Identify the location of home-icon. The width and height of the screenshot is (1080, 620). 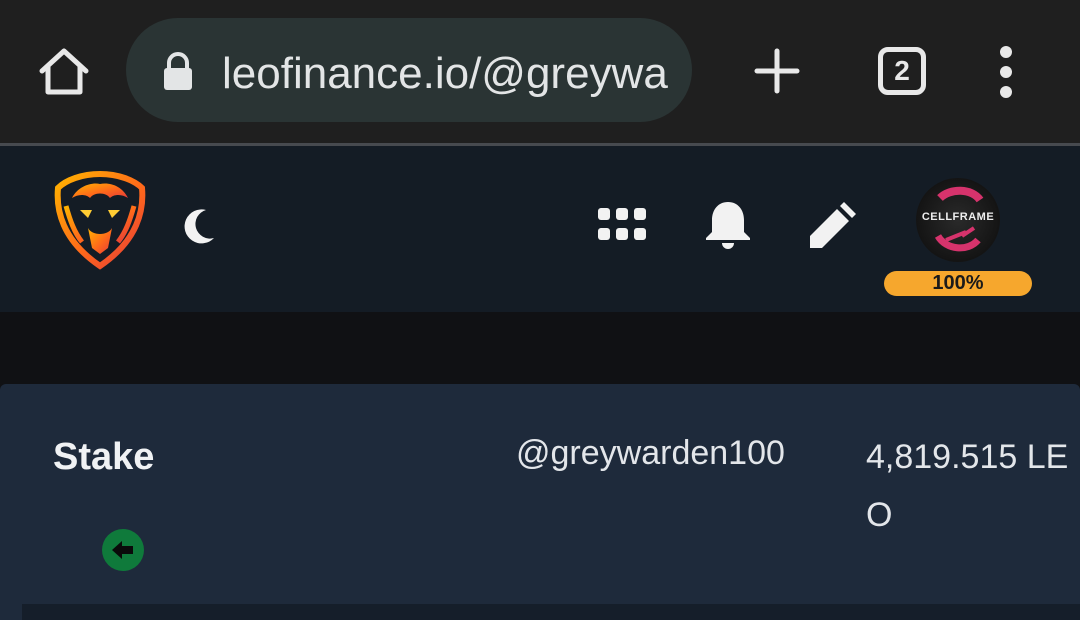
(64, 71).